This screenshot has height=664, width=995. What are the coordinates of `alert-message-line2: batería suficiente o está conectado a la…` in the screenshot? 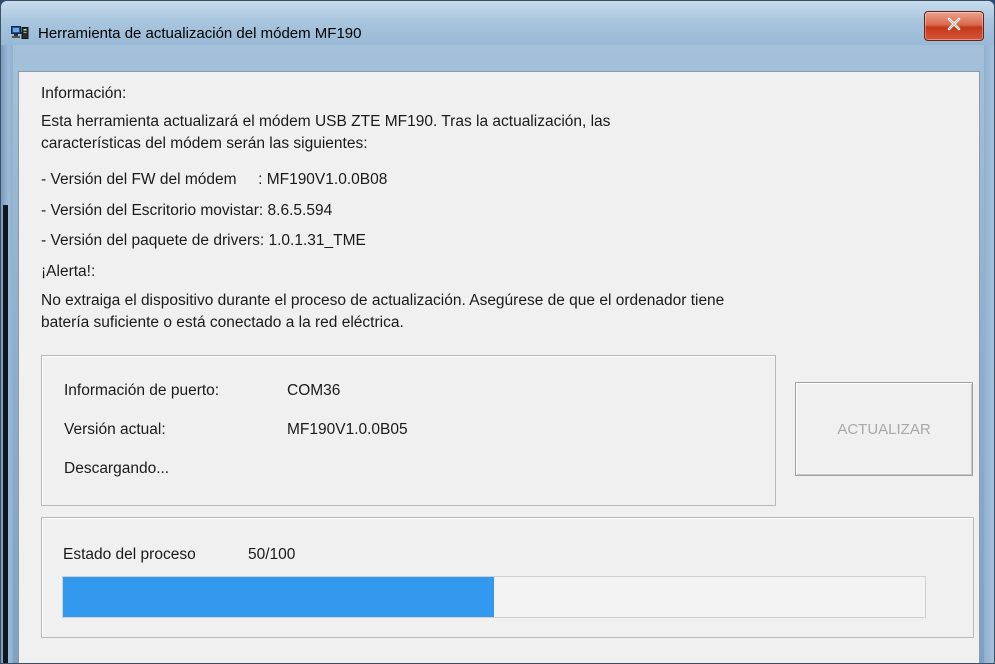 It's located at (222, 322).